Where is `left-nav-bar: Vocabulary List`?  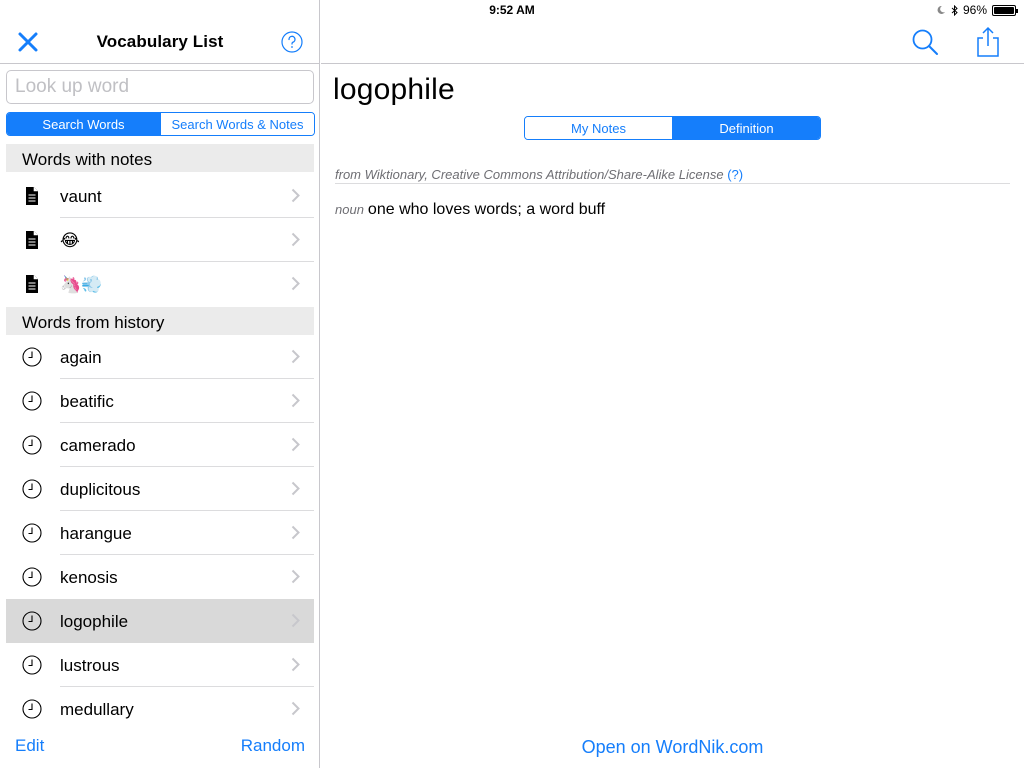 left-nav-bar: Vocabulary List is located at coordinates (160, 42).